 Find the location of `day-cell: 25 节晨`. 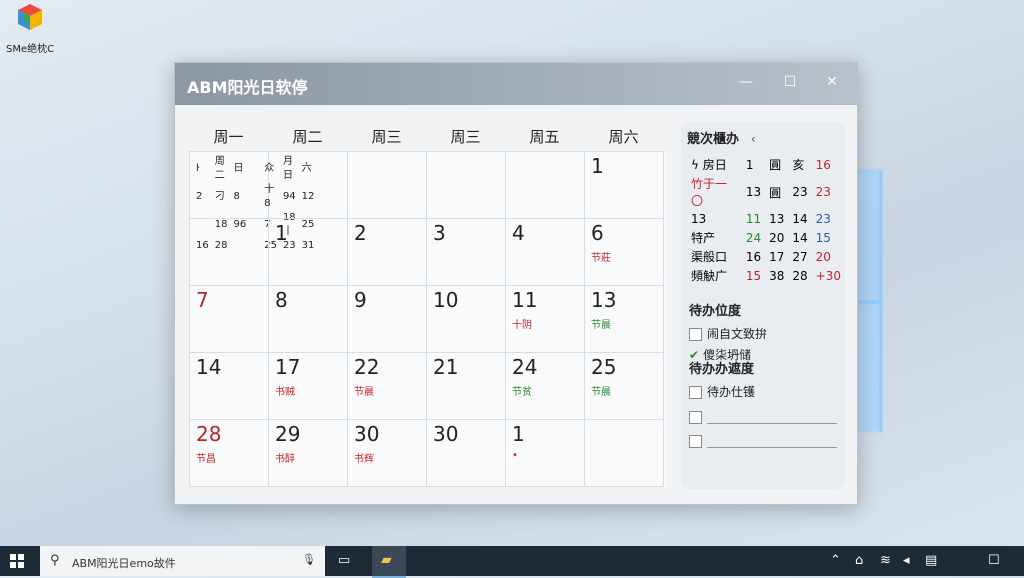

day-cell: 25 节晨 is located at coordinates (624, 386).